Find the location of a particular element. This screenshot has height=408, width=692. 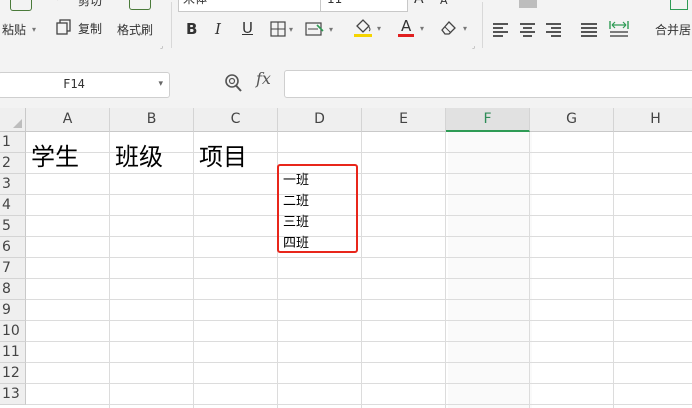

cell-style-dropdown-arrow: ▾ is located at coordinates (331, 29).